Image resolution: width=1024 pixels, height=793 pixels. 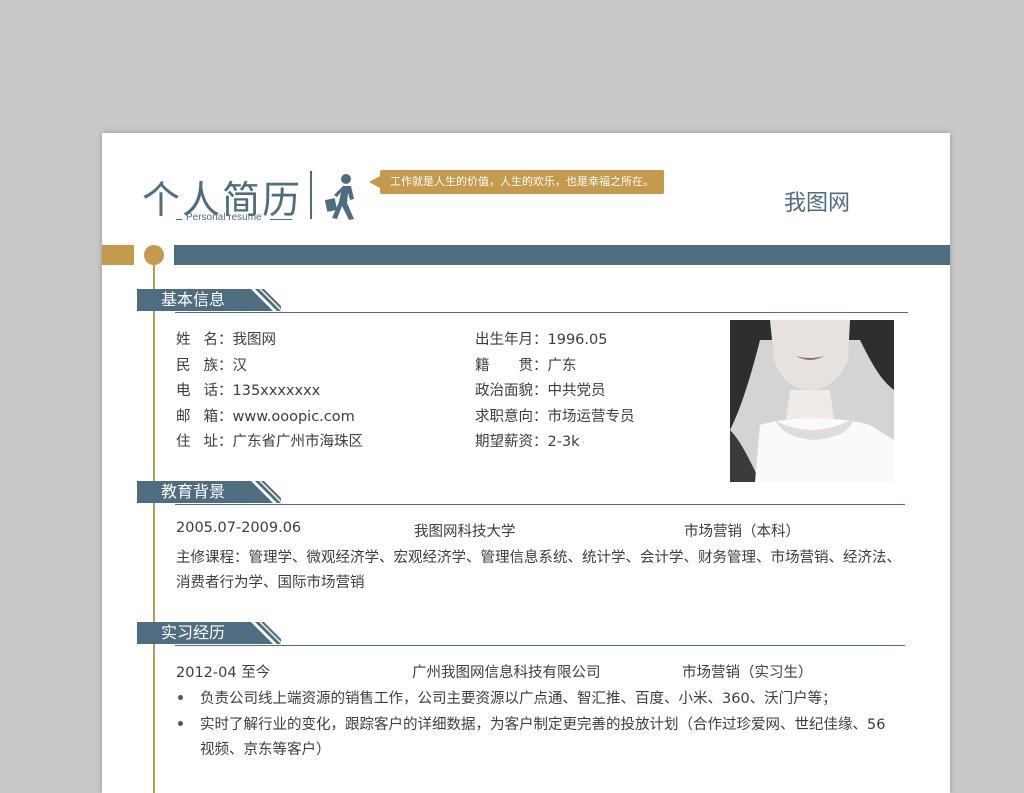 What do you see at coordinates (187, 300) in the screenshot?
I see `section-title-basic: 基本信息` at bounding box center [187, 300].